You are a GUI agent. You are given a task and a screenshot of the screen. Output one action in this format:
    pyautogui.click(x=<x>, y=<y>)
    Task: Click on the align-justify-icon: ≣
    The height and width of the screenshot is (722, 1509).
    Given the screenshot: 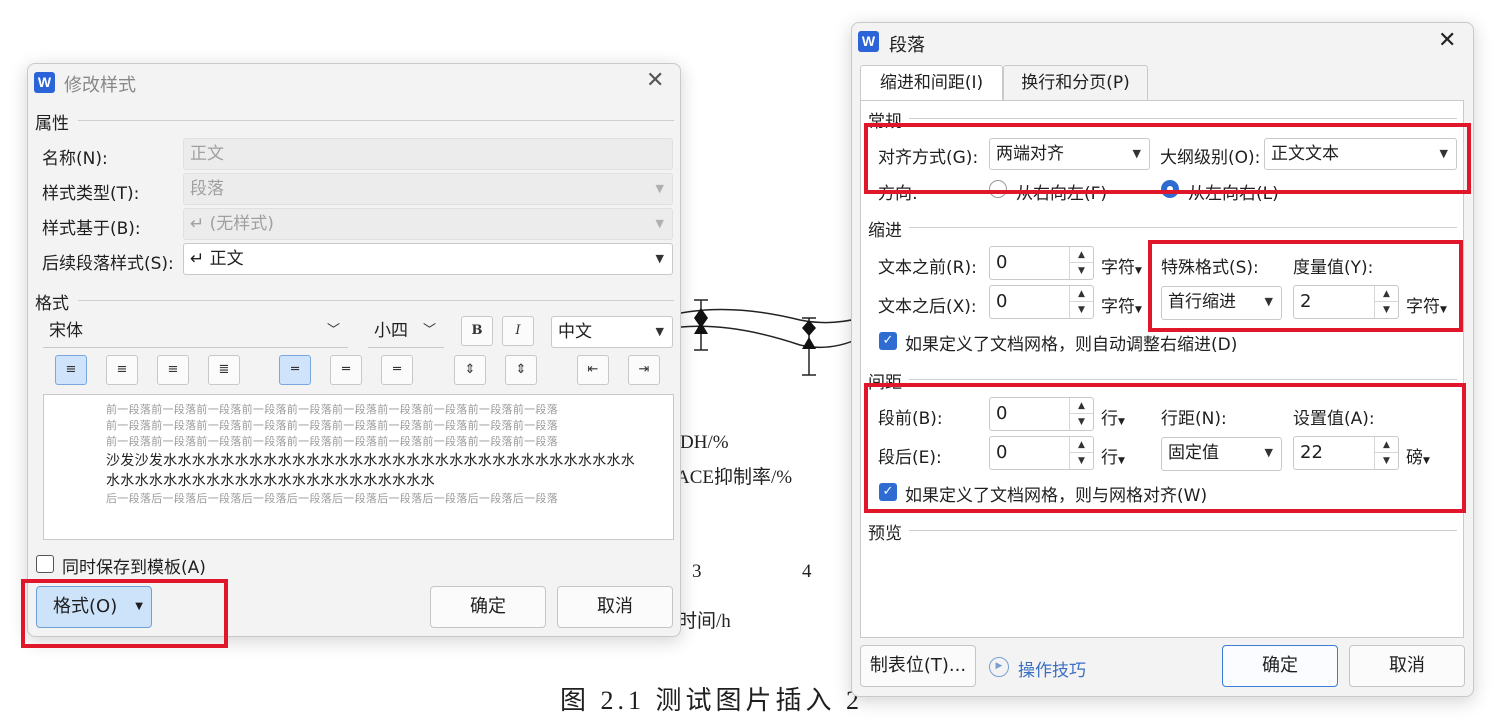 What is the action you would take?
    pyautogui.click(x=224, y=370)
    